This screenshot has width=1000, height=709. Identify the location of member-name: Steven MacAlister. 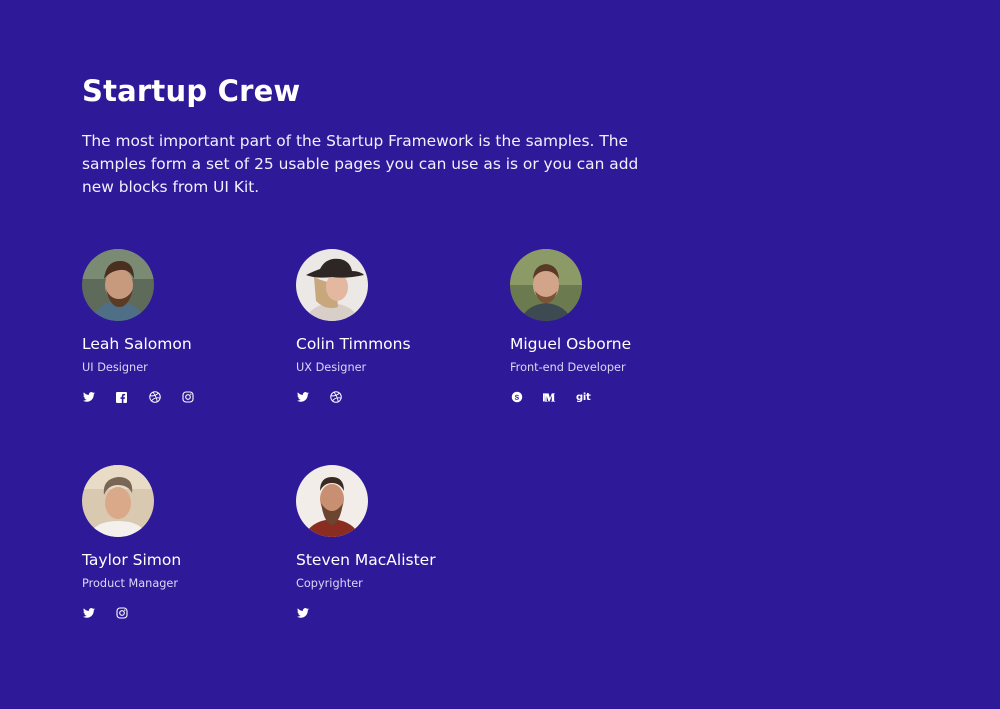
(366, 560).